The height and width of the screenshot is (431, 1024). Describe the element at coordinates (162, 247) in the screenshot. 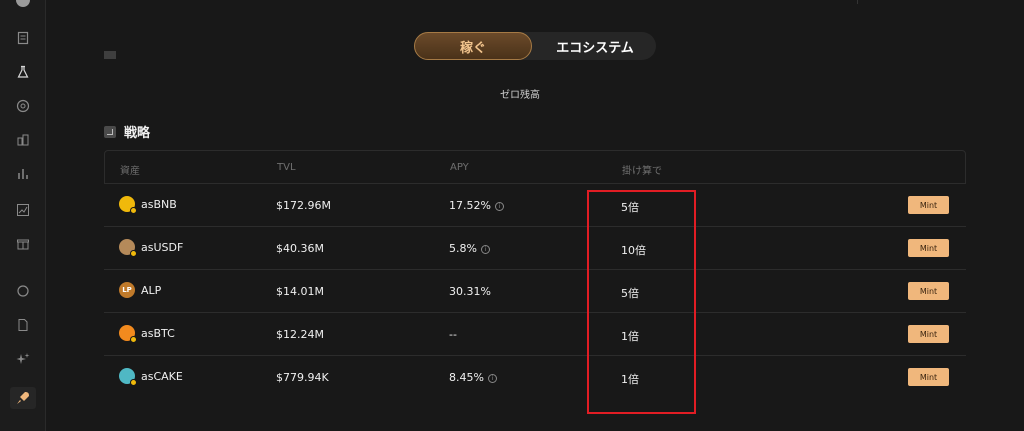

I see `asset-name: asUSDF` at that location.